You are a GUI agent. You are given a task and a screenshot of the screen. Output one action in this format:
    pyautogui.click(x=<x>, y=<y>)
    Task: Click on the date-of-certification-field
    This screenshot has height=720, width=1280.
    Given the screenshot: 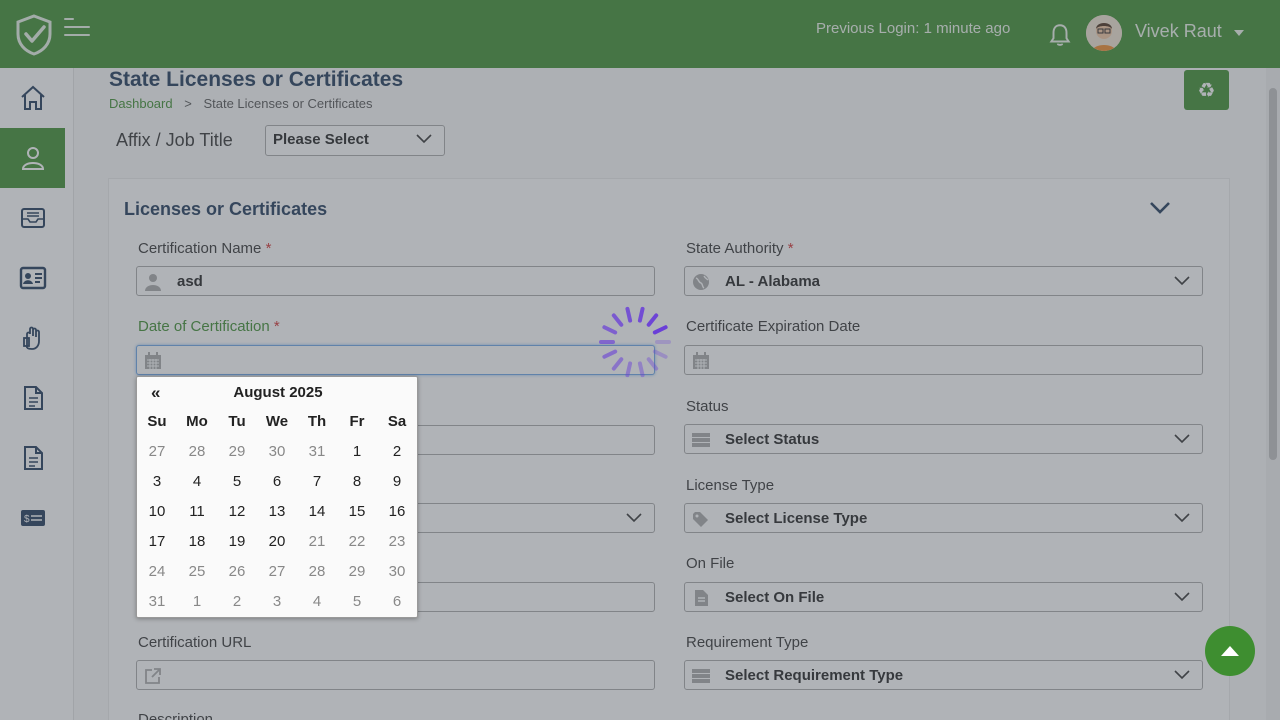 What is the action you would take?
    pyautogui.click(x=395, y=360)
    